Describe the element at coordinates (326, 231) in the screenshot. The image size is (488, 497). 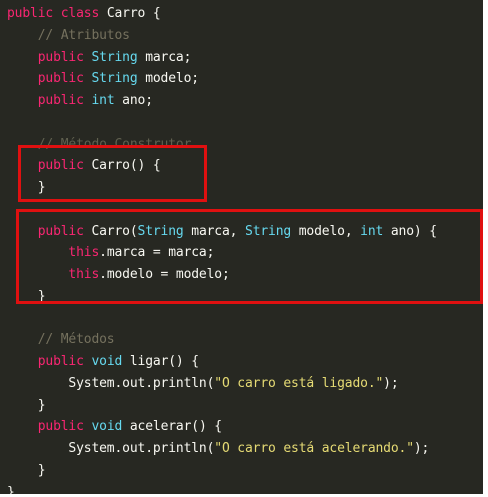
I see `code-token: modelo,` at that location.